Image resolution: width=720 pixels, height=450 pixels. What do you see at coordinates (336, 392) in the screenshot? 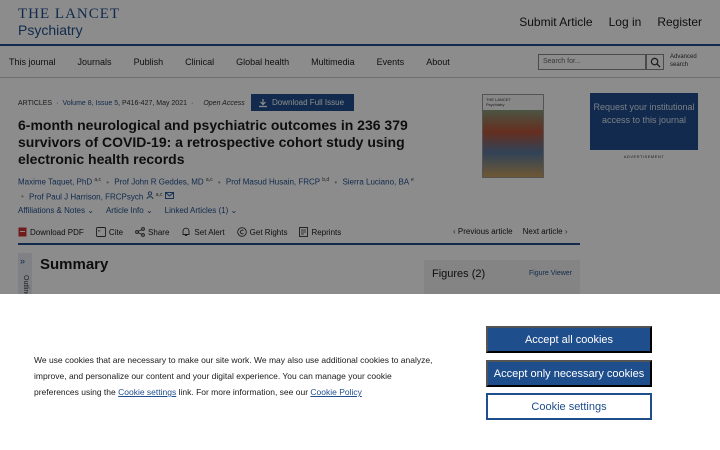
I see `cookie-policy-link: Cookie Policy` at bounding box center [336, 392].